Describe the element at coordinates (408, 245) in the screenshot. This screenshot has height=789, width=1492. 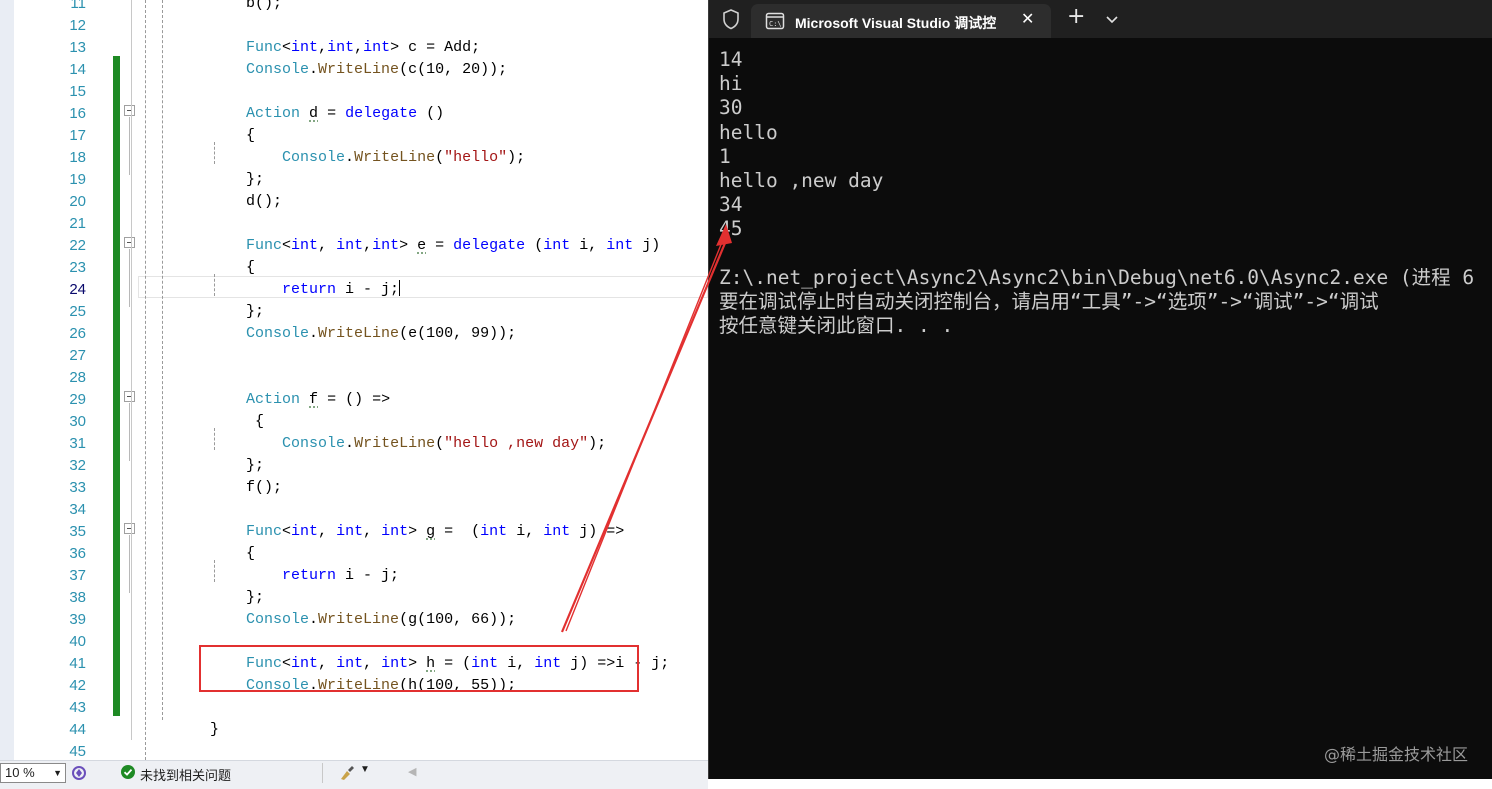
I see `code-token: >` at that location.